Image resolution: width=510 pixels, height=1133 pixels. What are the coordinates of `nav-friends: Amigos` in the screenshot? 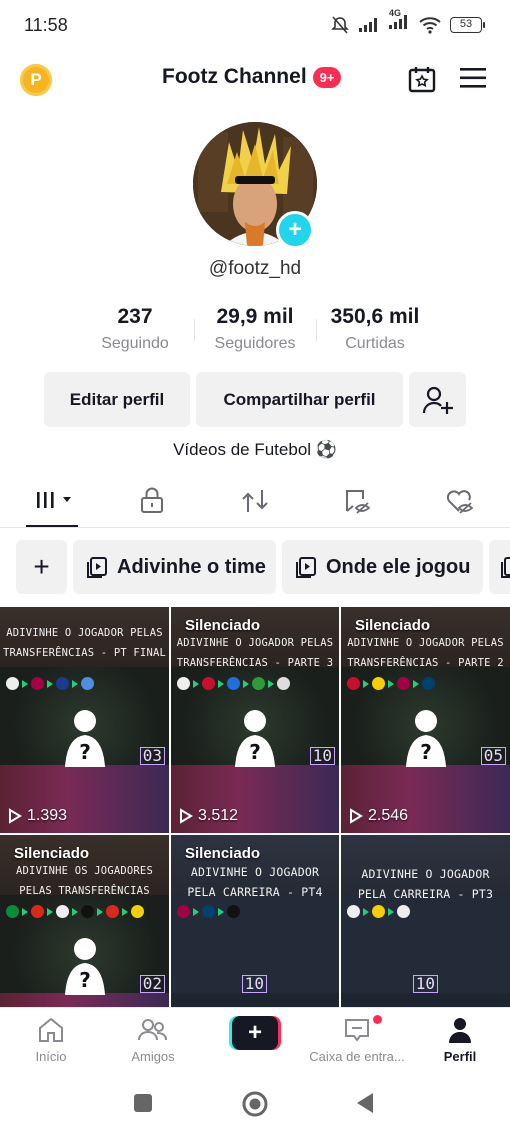 It's located at (153, 1040).